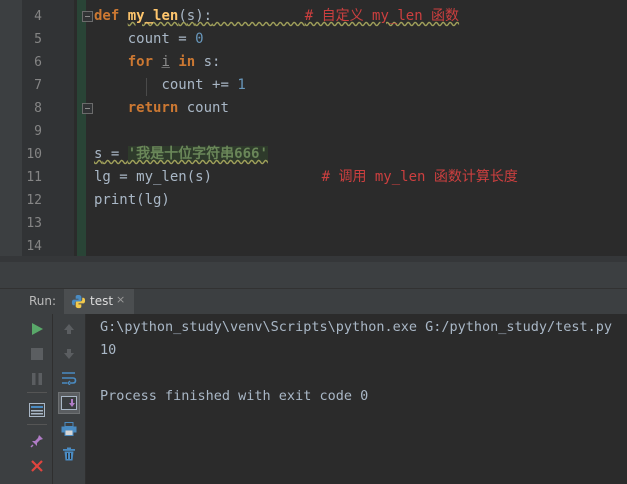 The height and width of the screenshot is (484, 627). Describe the element at coordinates (69, 454) in the screenshot. I see `trash-icon` at that location.